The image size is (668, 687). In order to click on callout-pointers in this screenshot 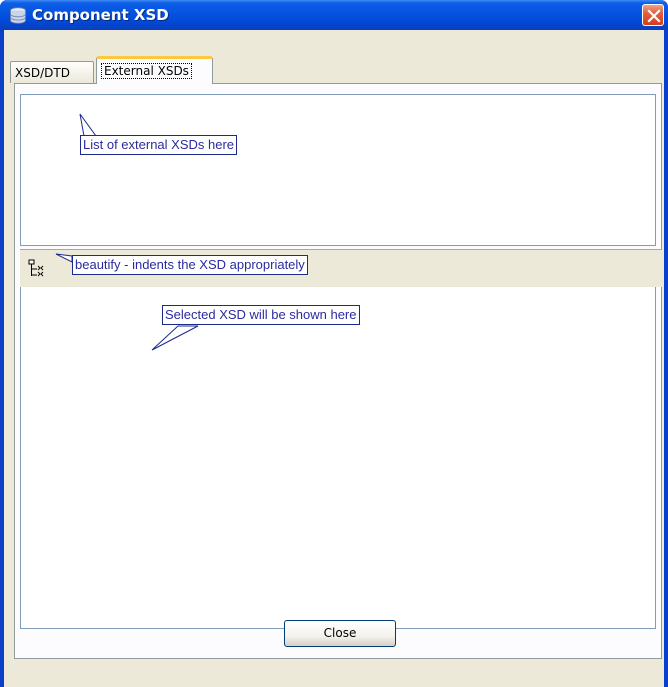, I will do `click(127, 232)`.